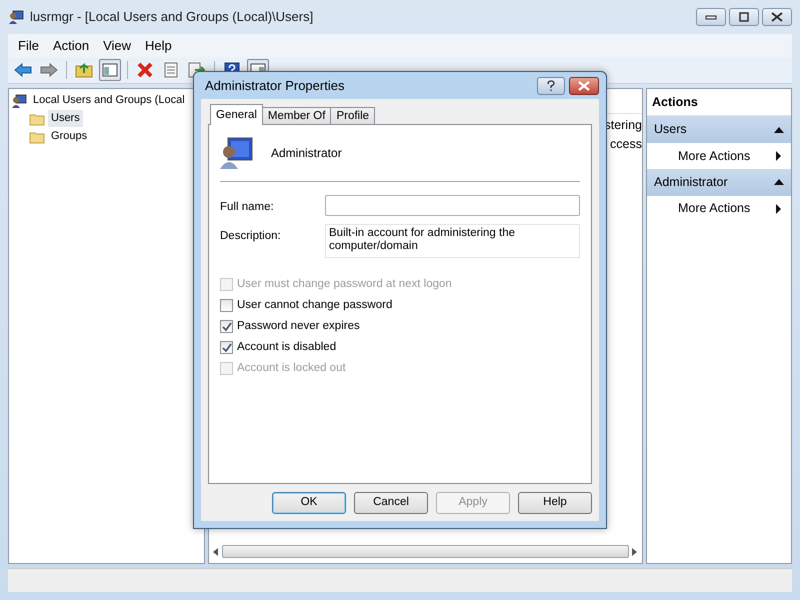 This screenshot has height=600, width=800. Describe the element at coordinates (251, 236) in the screenshot. I see `field-label: Description:` at that location.